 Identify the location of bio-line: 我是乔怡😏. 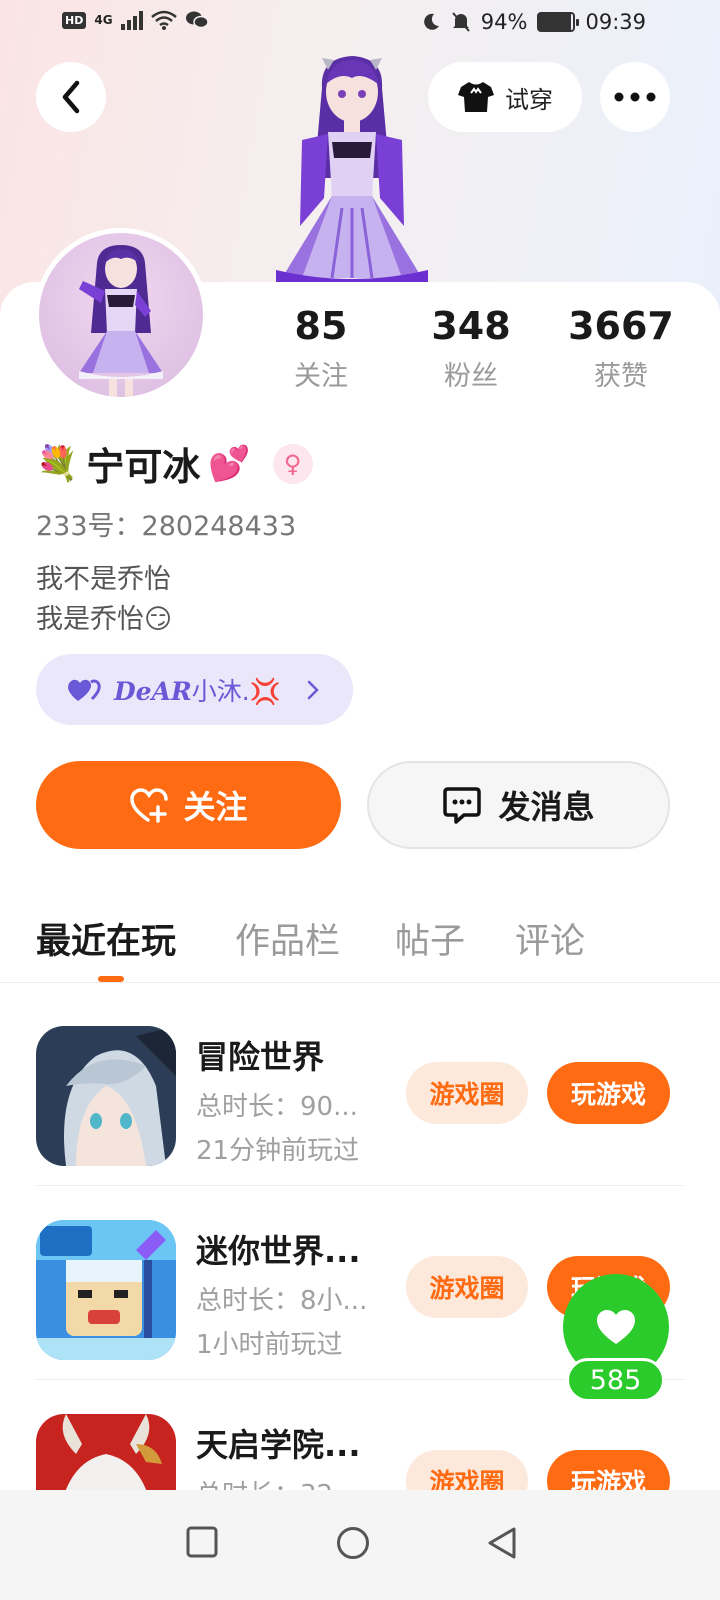
(104, 619).